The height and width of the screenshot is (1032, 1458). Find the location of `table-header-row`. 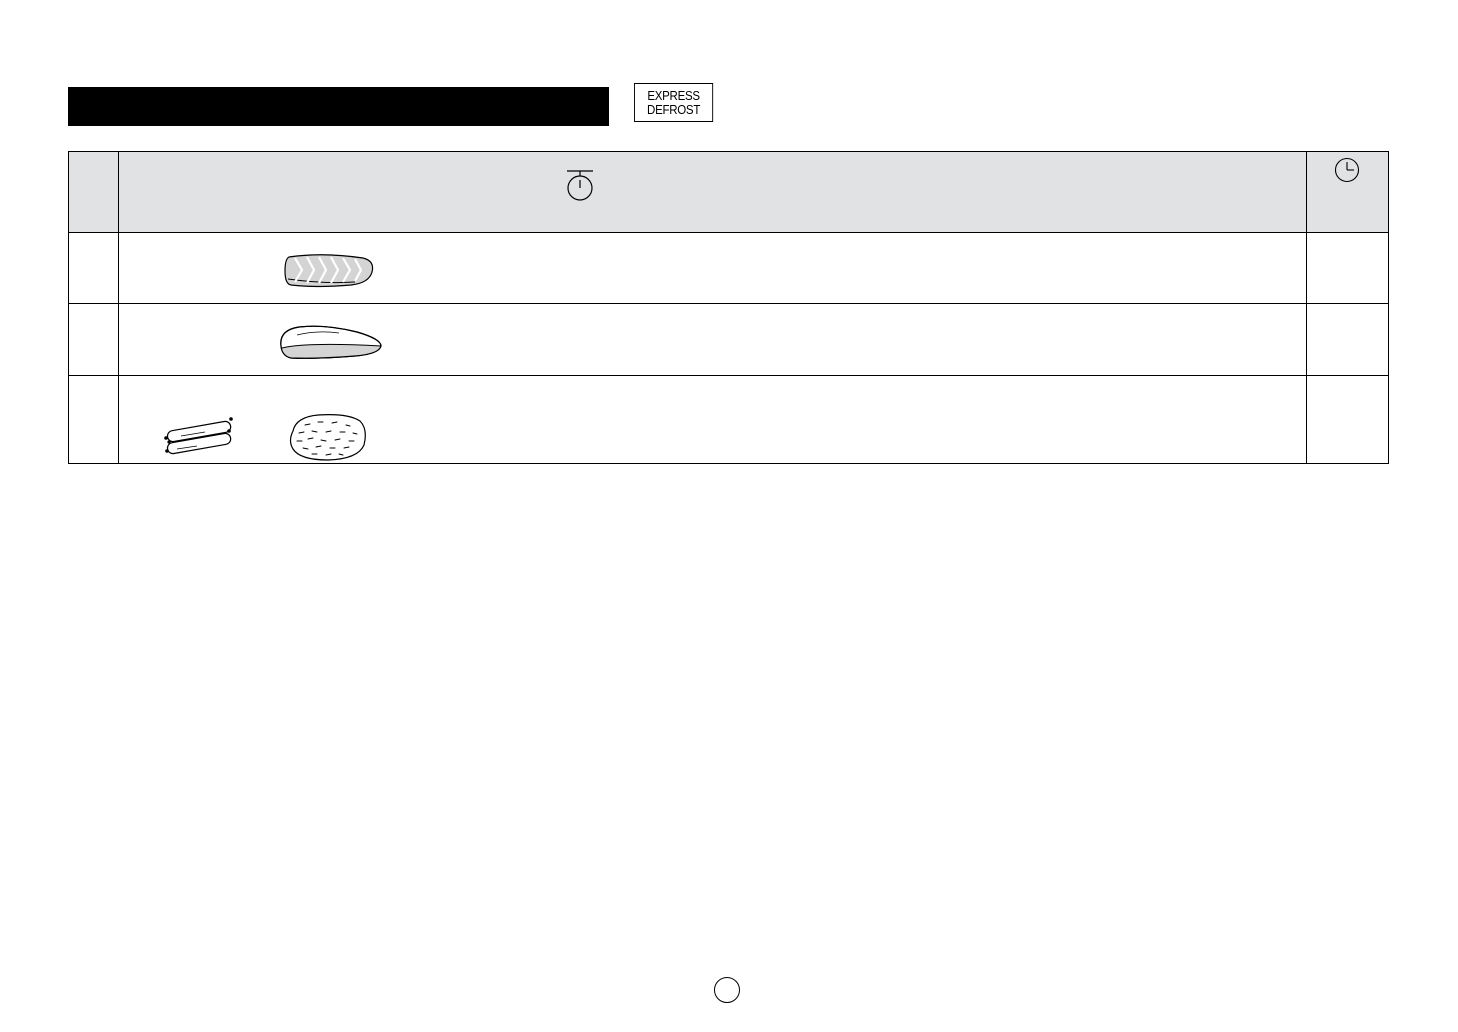

table-header-row is located at coordinates (728, 192).